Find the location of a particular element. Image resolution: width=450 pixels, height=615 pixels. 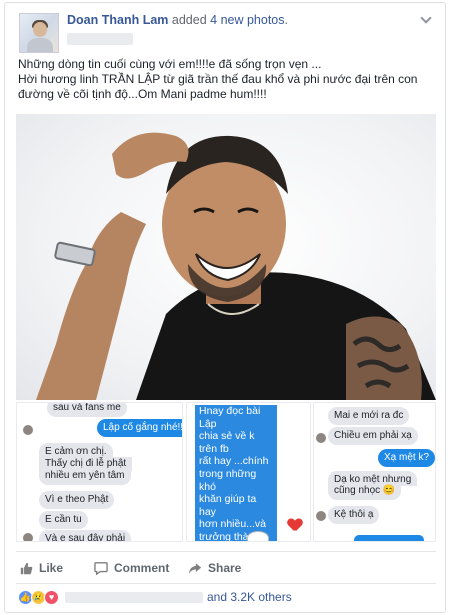

chevron-down-icon is located at coordinates (426, 20).